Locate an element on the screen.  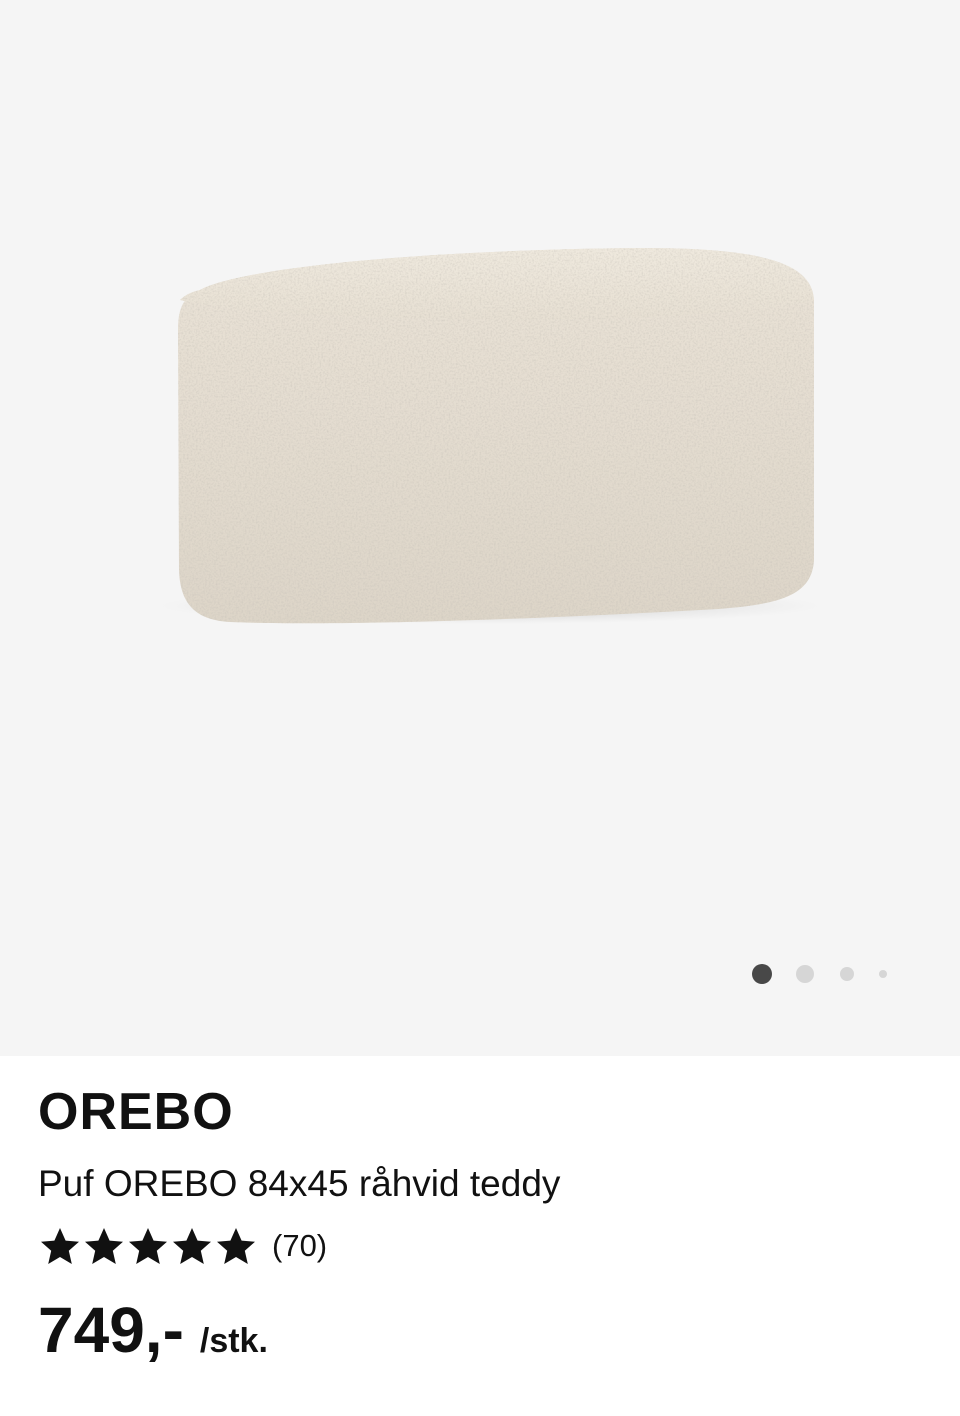
price-value: 749,- is located at coordinates (111, 1330).